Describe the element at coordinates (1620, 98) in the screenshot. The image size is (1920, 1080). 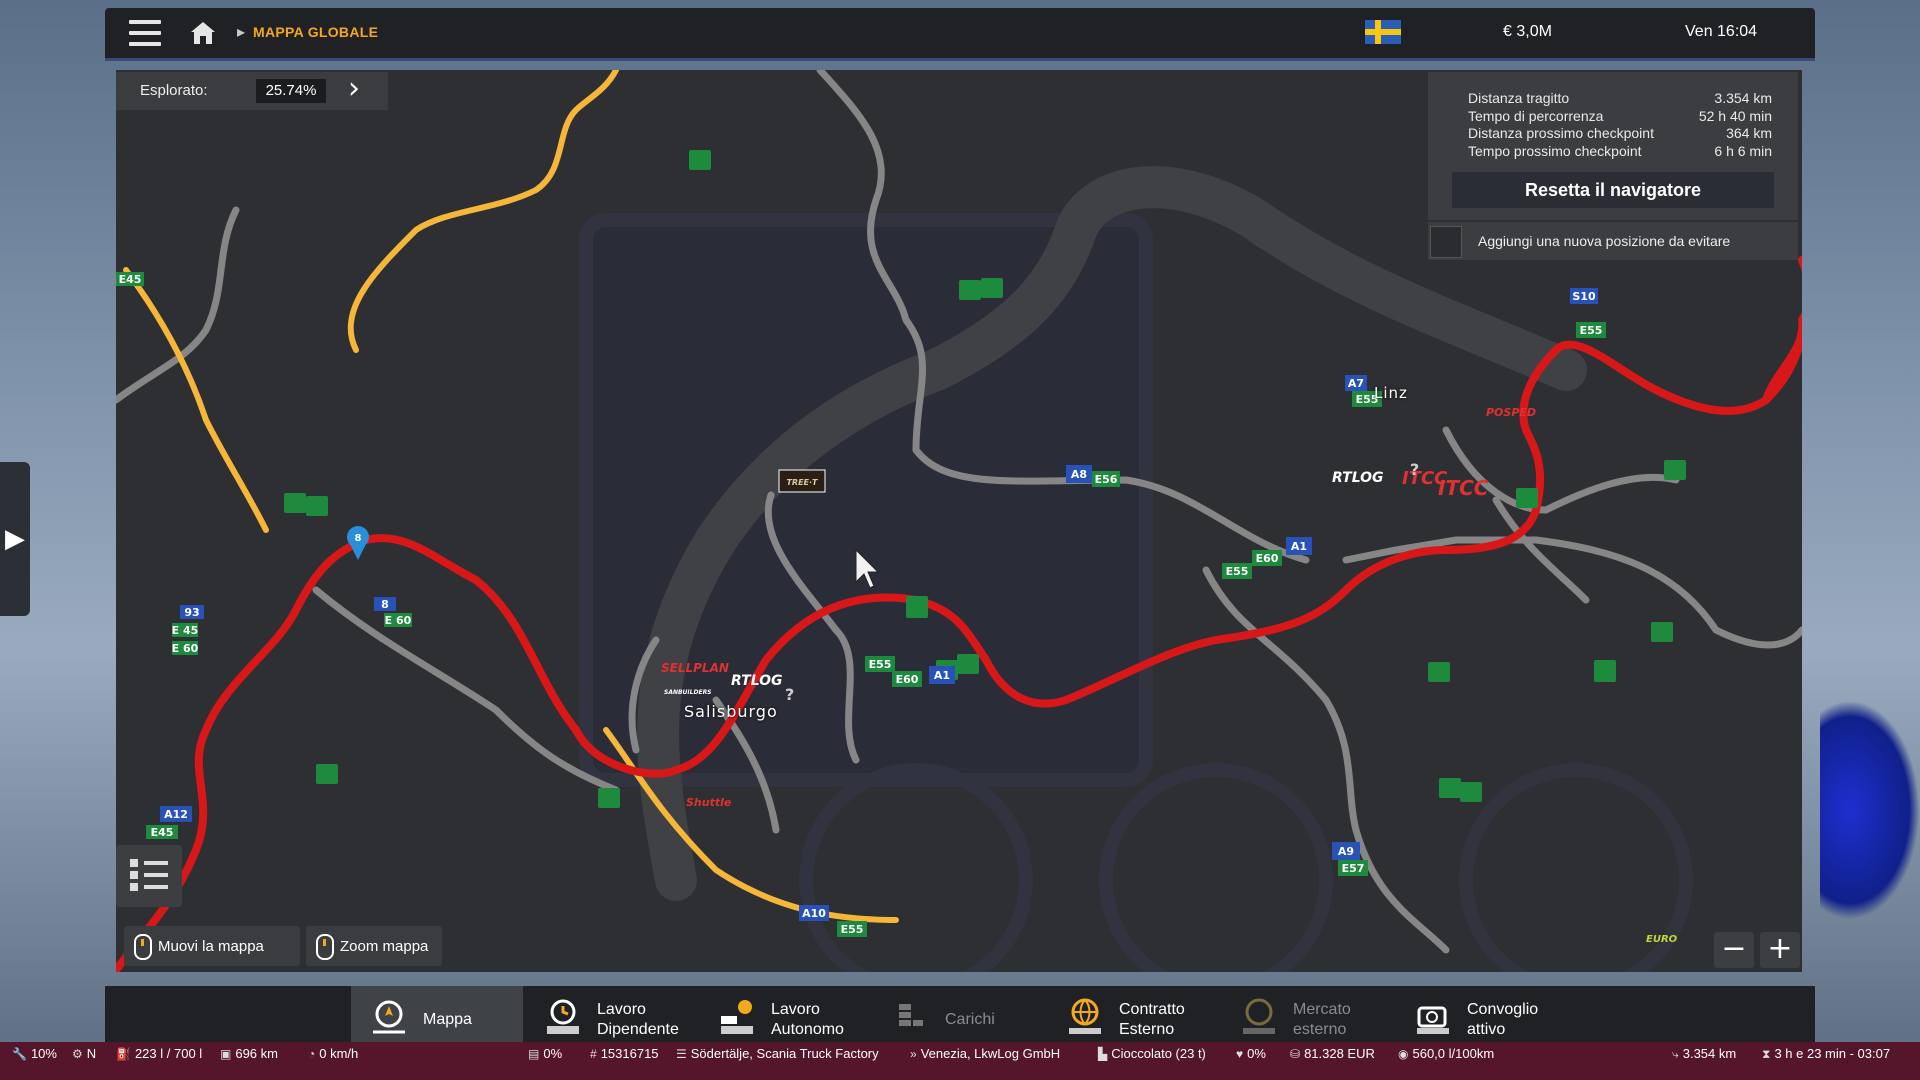
I see `route-row: Distanza tragitto 3.354 km` at that location.